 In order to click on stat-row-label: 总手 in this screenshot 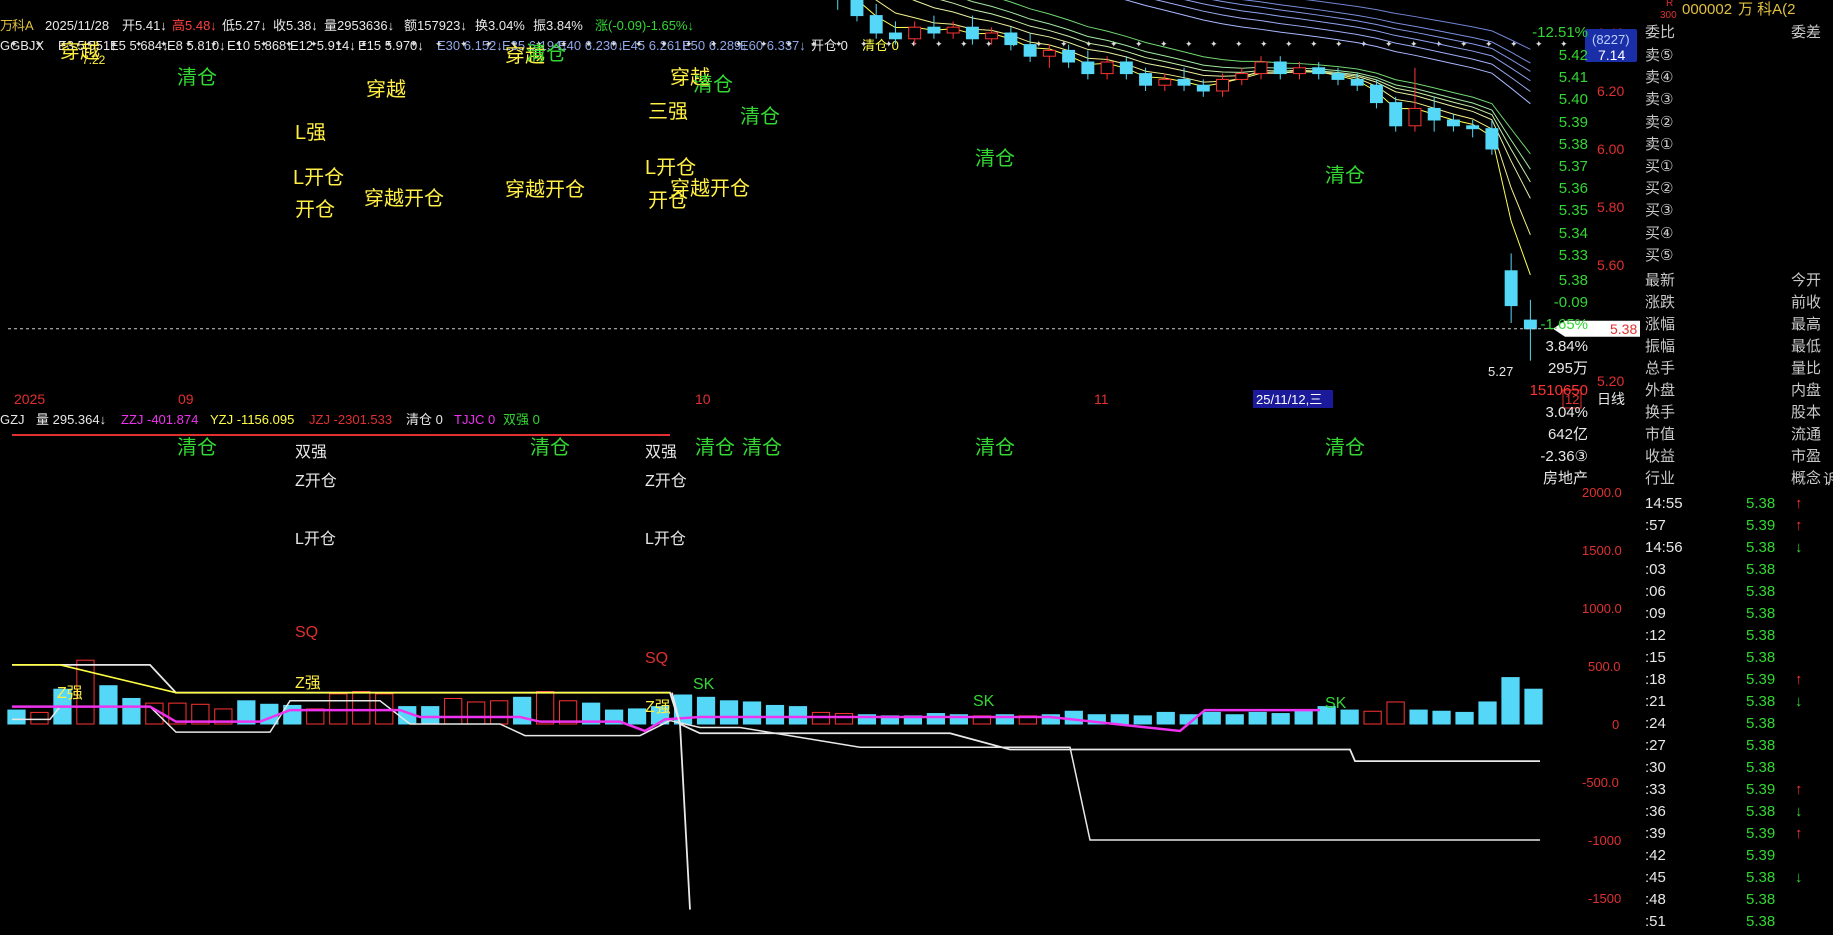, I will do `click(1660, 368)`.